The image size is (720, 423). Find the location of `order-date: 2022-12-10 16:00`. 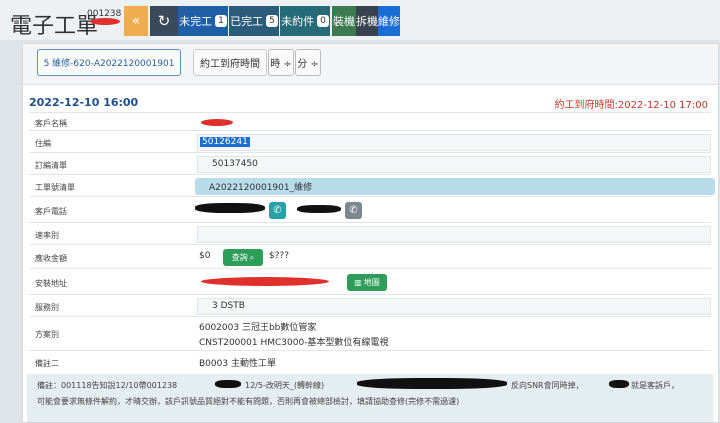

order-date: 2022-12-10 16:00 is located at coordinates (84, 102).